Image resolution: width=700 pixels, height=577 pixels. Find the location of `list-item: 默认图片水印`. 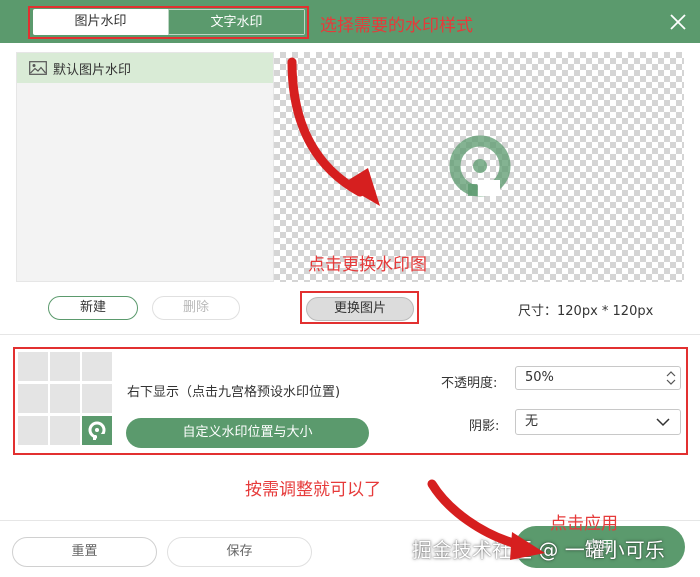

list-item: 默认图片水印 is located at coordinates (145, 68).